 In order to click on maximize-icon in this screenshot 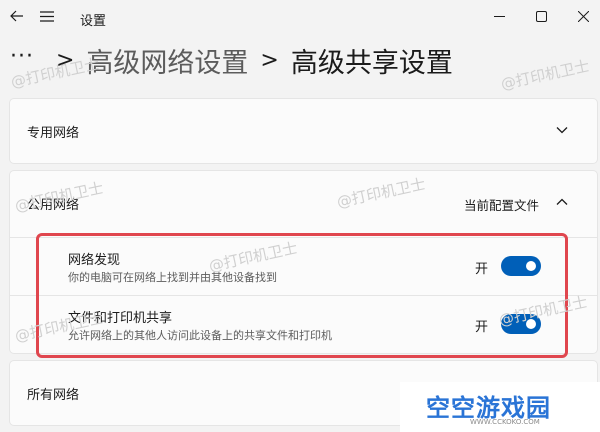, I will do `click(541, 16)`.